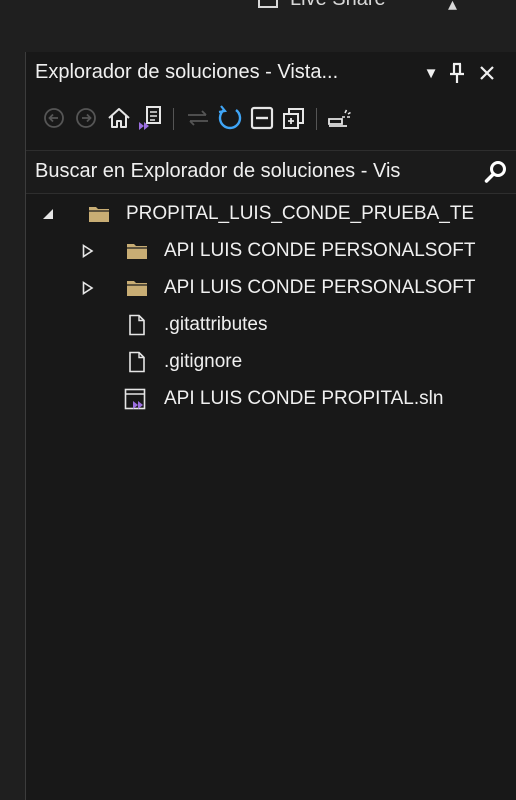 This screenshot has height=800, width=516. Describe the element at coordinates (271, 362) in the screenshot. I see `tree-item-file: .gitignore` at that location.